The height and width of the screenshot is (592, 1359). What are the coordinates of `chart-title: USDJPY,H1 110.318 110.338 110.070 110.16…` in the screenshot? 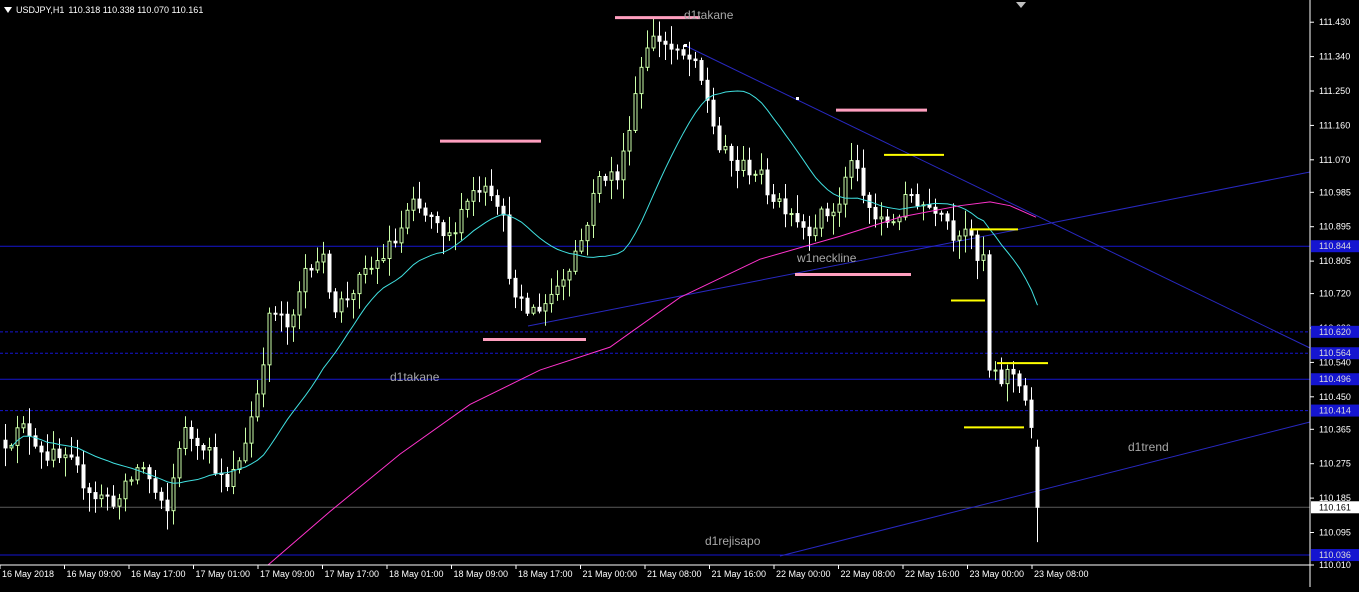 It's located at (103, 10).